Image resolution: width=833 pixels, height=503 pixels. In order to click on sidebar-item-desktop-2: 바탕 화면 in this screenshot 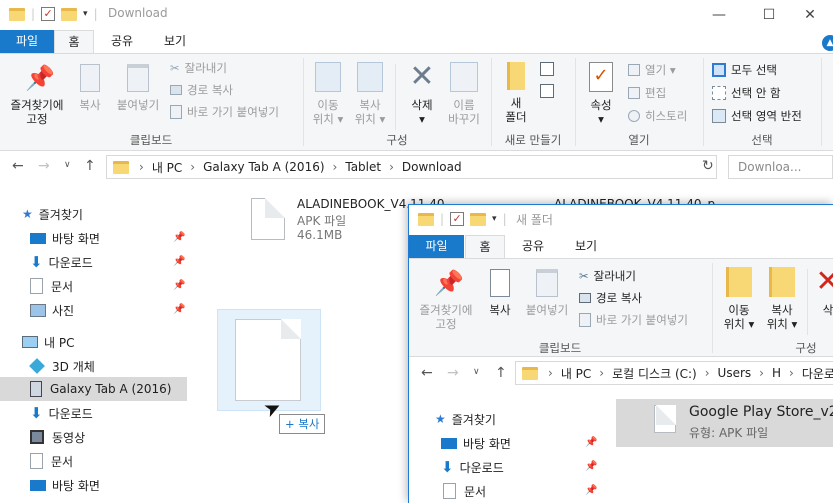, I will do `click(65, 485)`.